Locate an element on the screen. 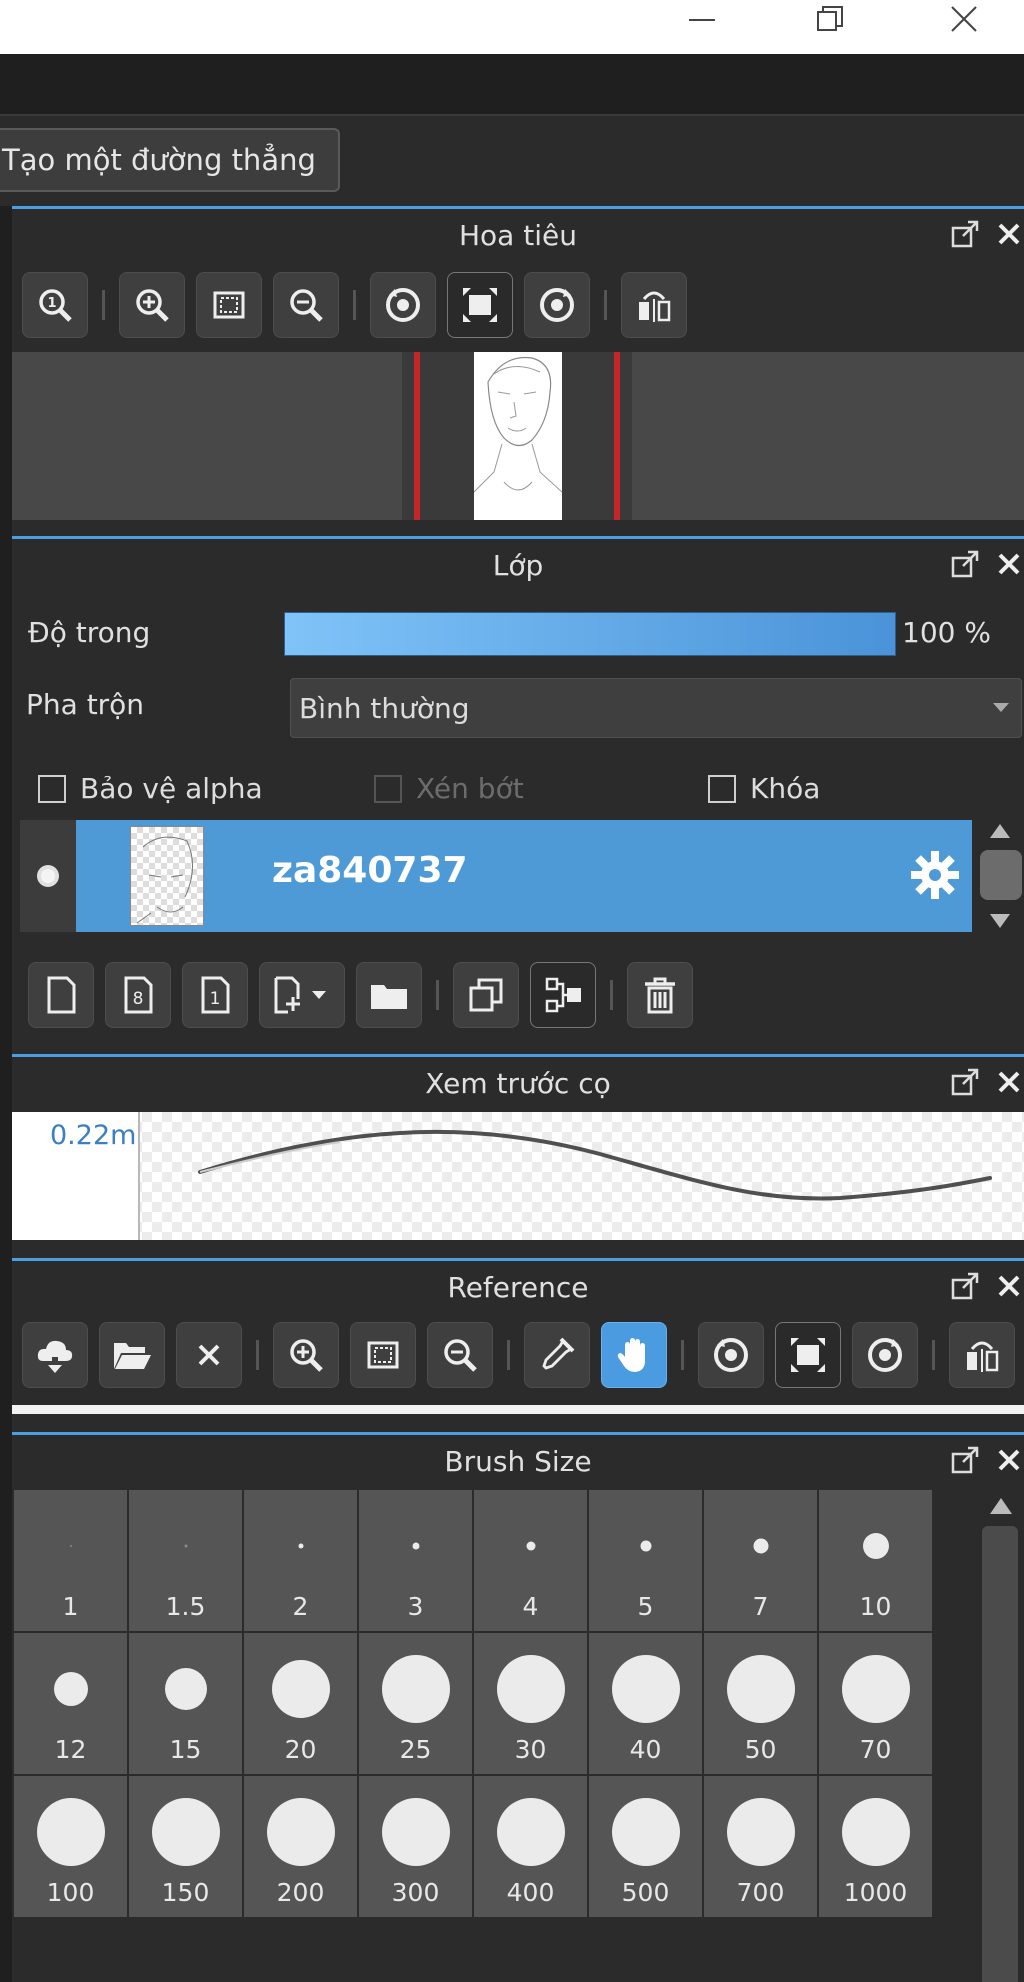  rotate-left-button is located at coordinates (403, 305).